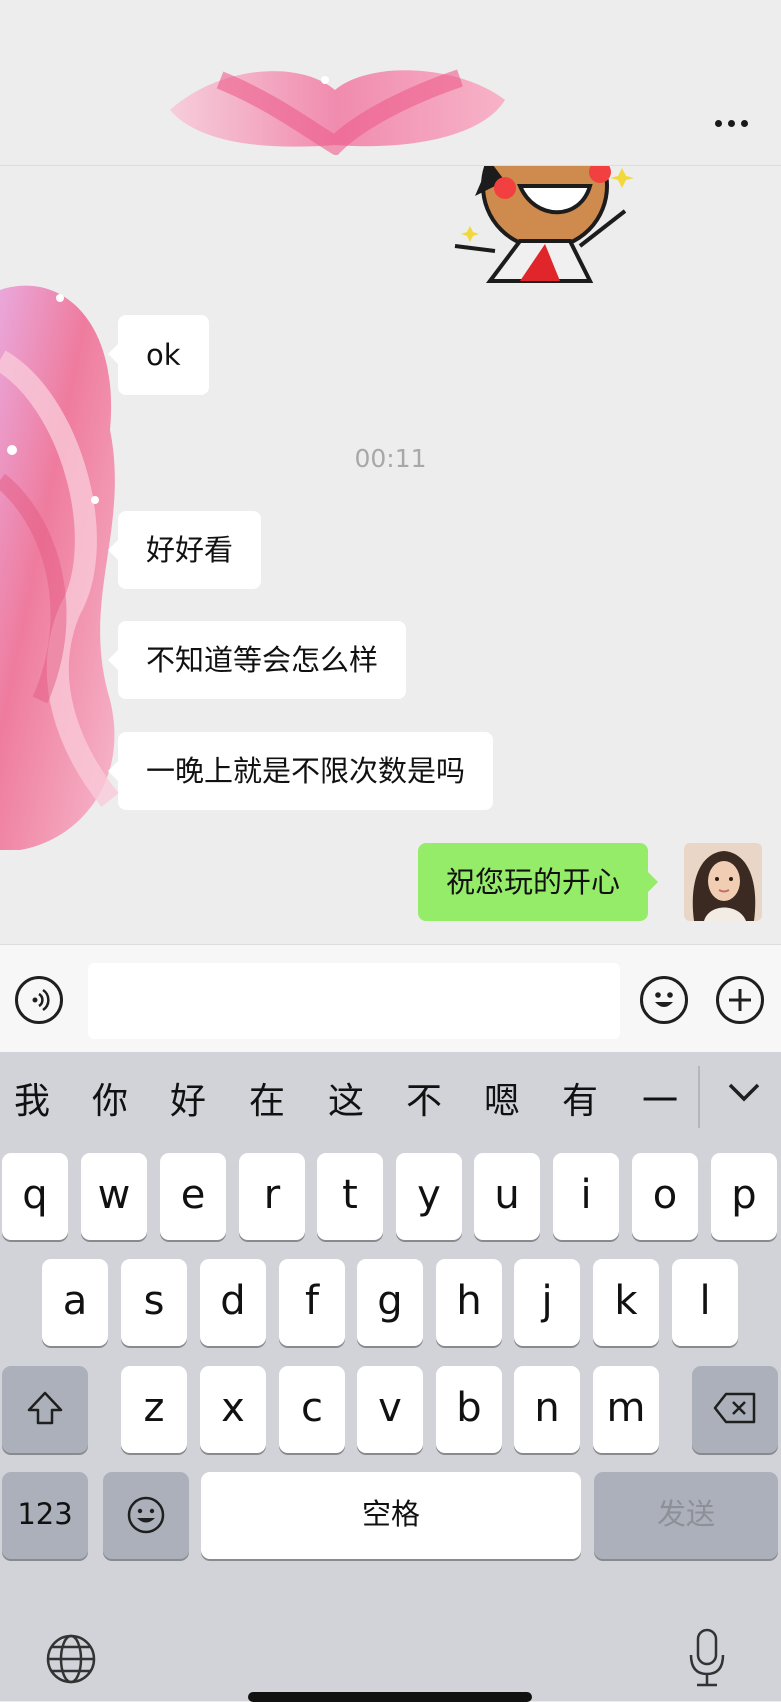  Describe the element at coordinates (184, 550) in the screenshot. I see `message-bubble-received: 好好看` at that location.